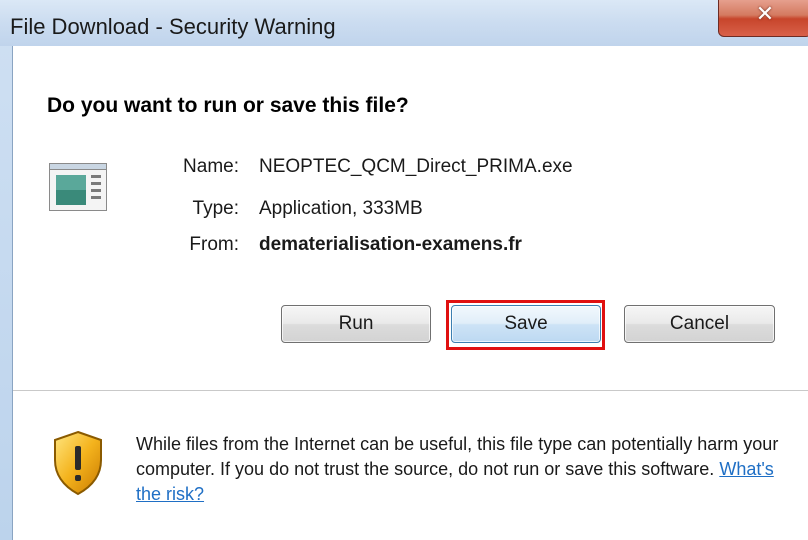 This screenshot has height=540, width=808. I want to click on title-bar: File Download - Security Warning ✕, so click(404, 23).